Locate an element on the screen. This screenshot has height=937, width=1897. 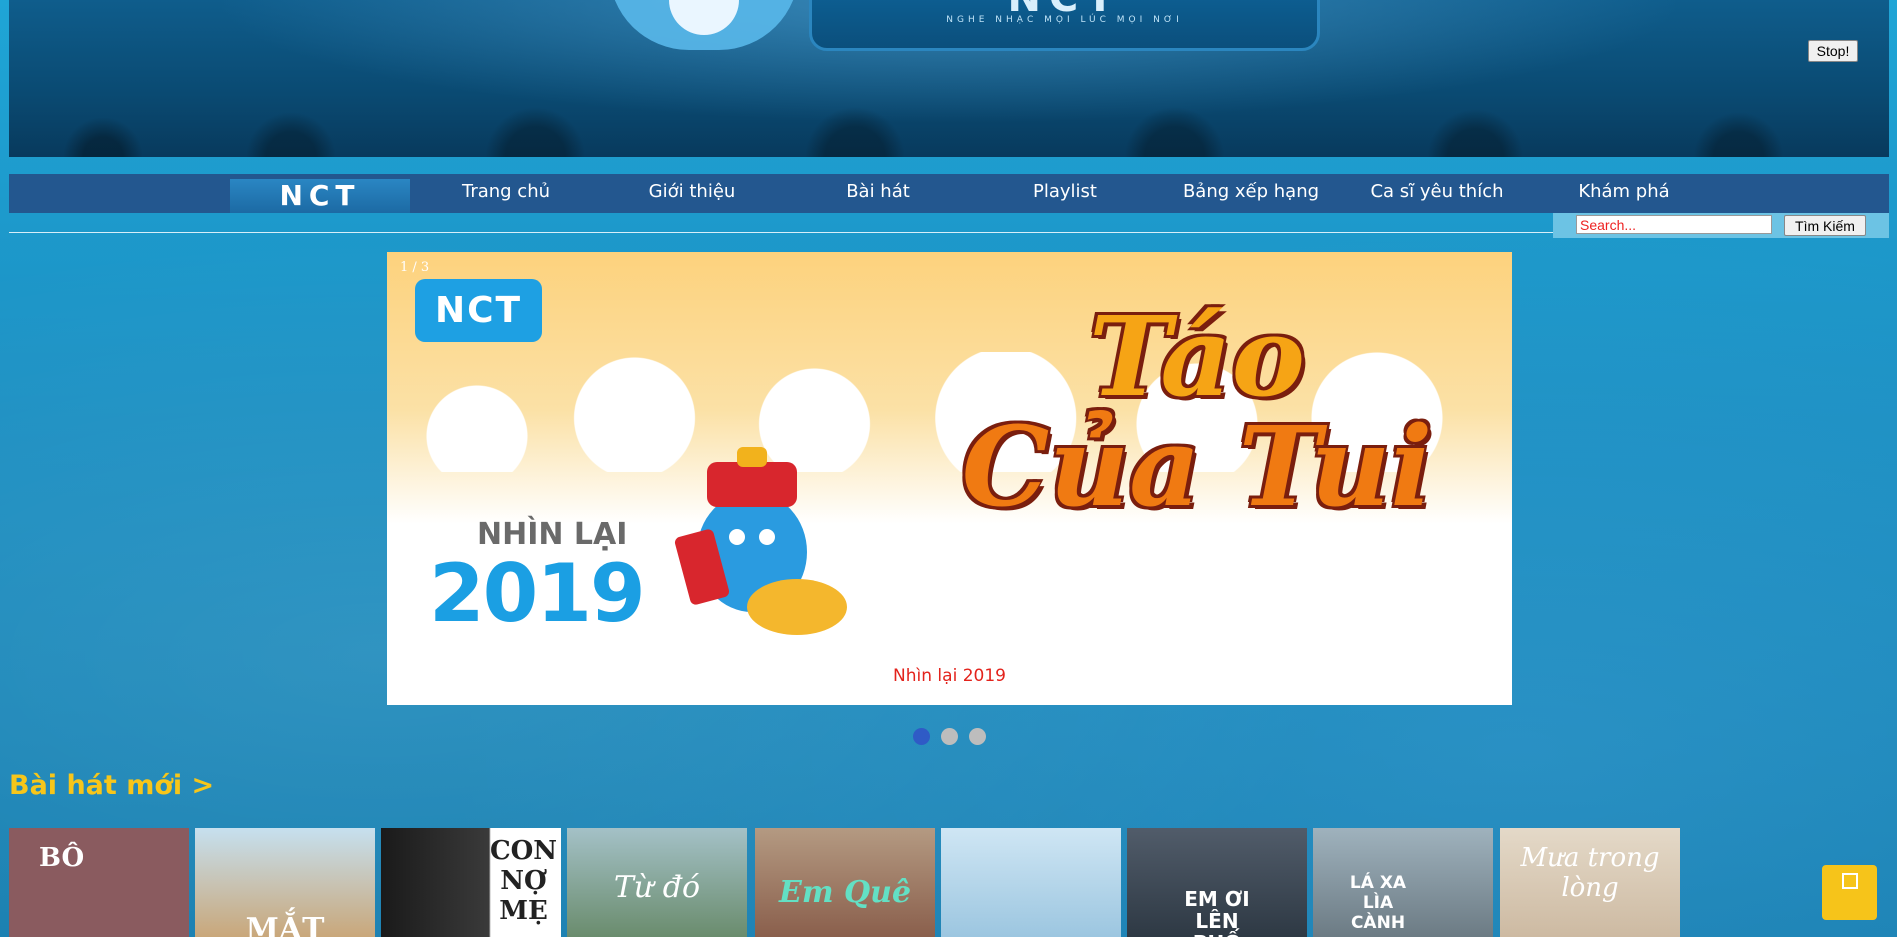
slide-logo: NCT is located at coordinates (478, 310).